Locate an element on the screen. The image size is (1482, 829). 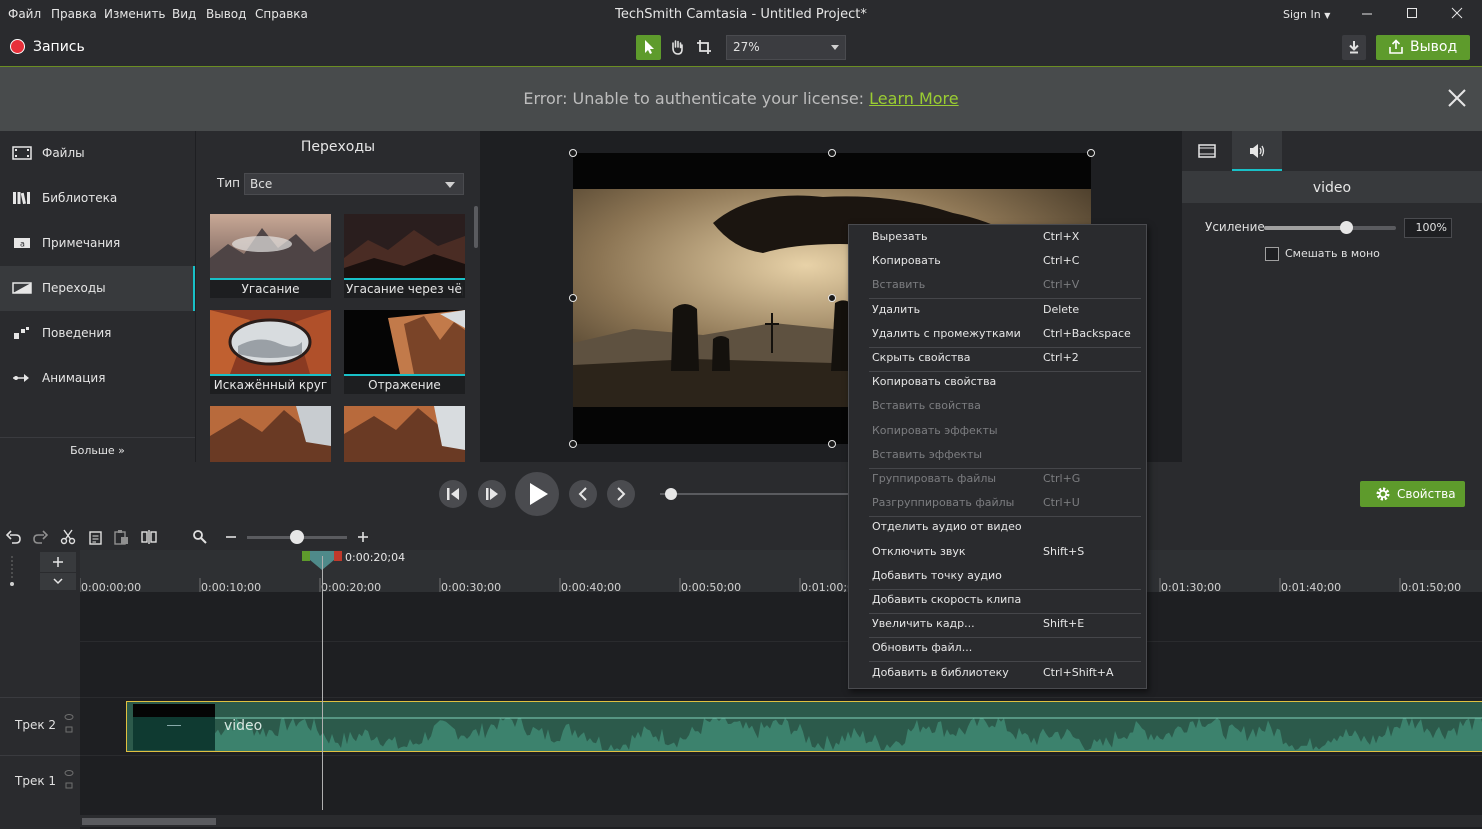
context-menu-item: Добавить точку аудио is located at coordinates (997, 576).